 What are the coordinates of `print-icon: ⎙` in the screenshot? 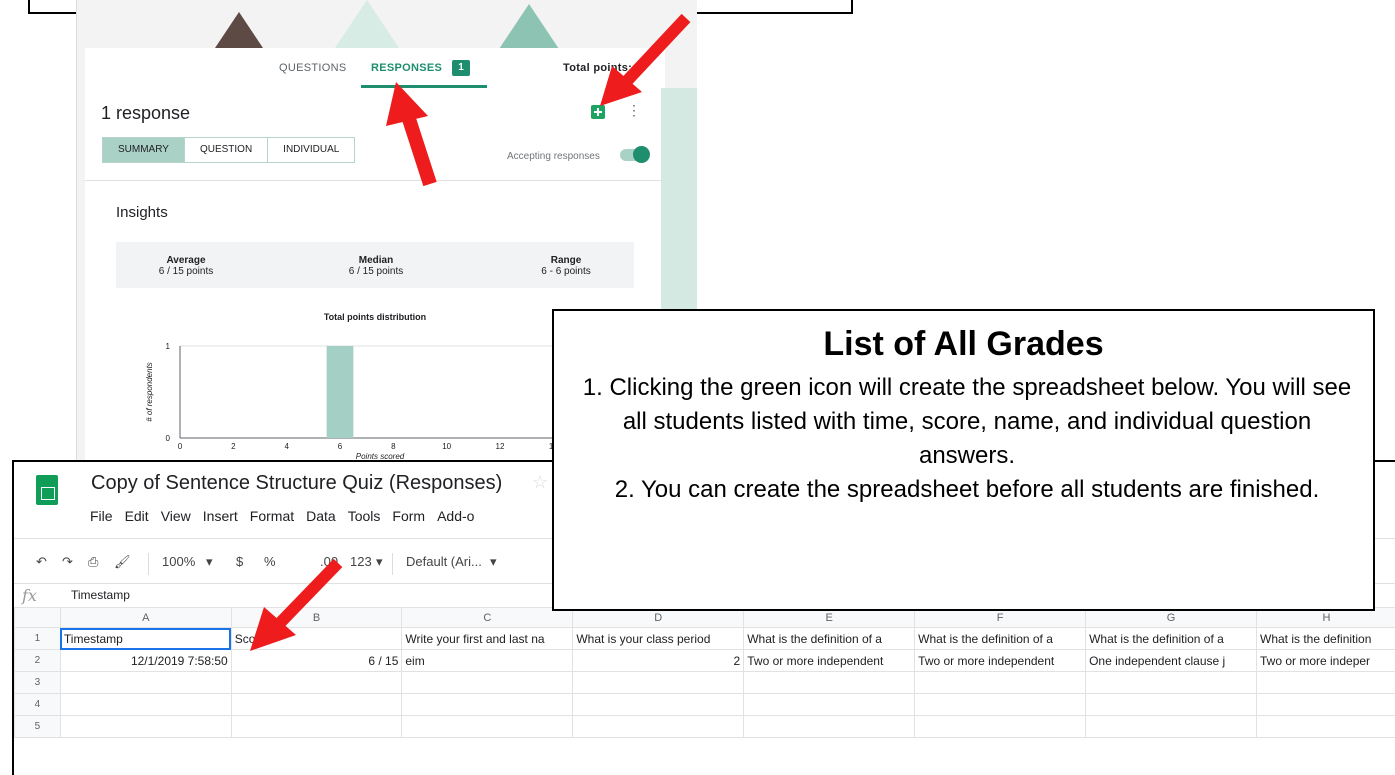 It's located at (93, 562).